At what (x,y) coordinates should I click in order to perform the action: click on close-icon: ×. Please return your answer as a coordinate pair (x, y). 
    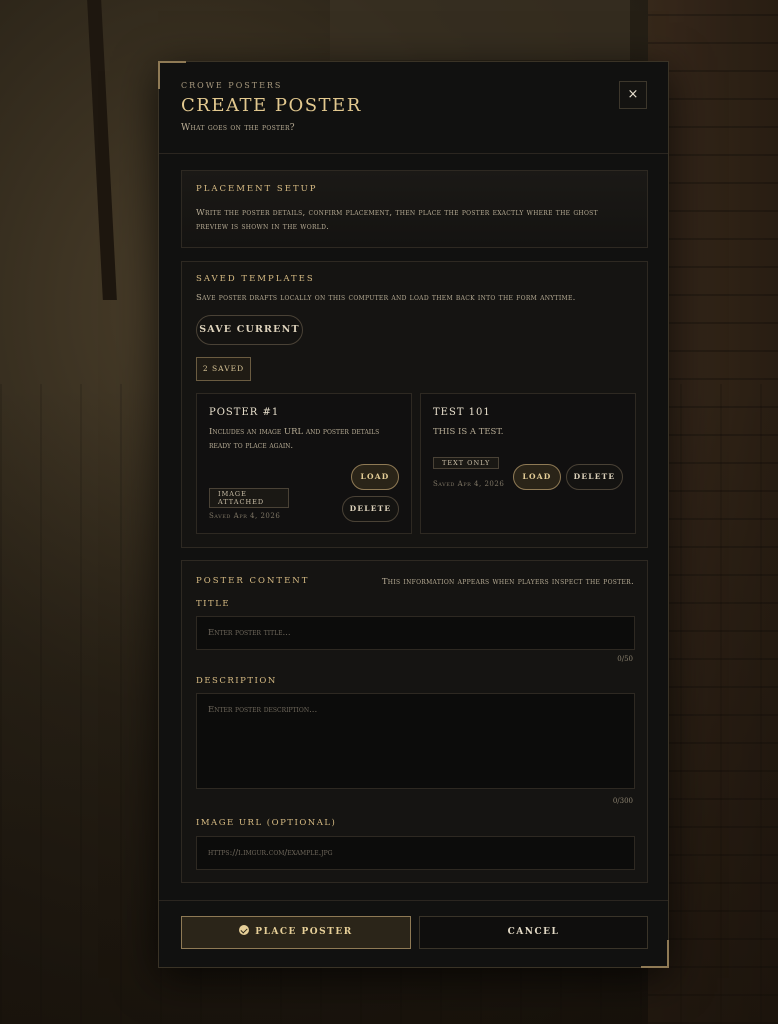
    Looking at the image, I should click on (633, 95).